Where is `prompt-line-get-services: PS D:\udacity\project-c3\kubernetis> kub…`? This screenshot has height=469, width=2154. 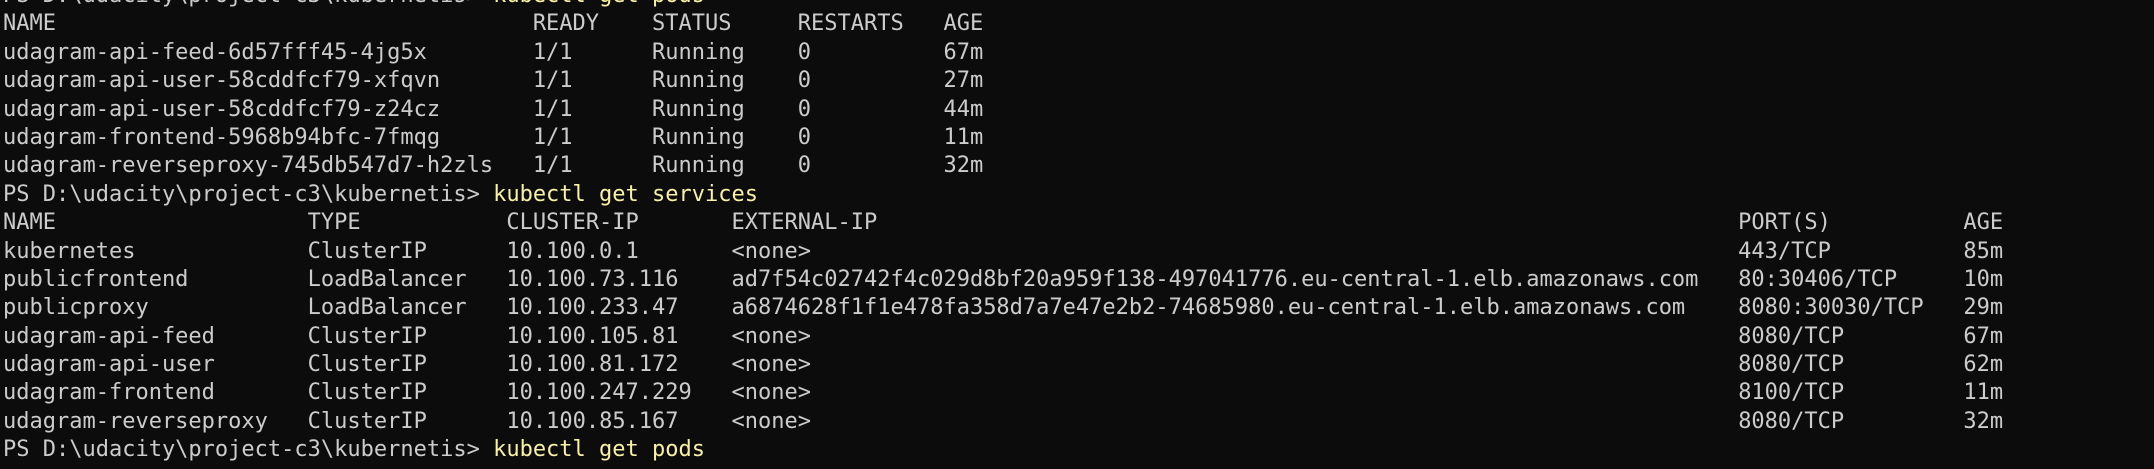
prompt-line-get-services: PS D:\udacity\project-c3\kubernetis> kub… is located at coordinates (1003, 195).